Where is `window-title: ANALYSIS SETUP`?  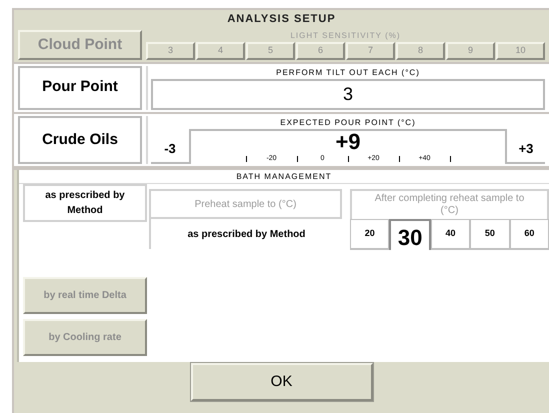
window-title: ANALYSIS SETUP is located at coordinates (281, 19).